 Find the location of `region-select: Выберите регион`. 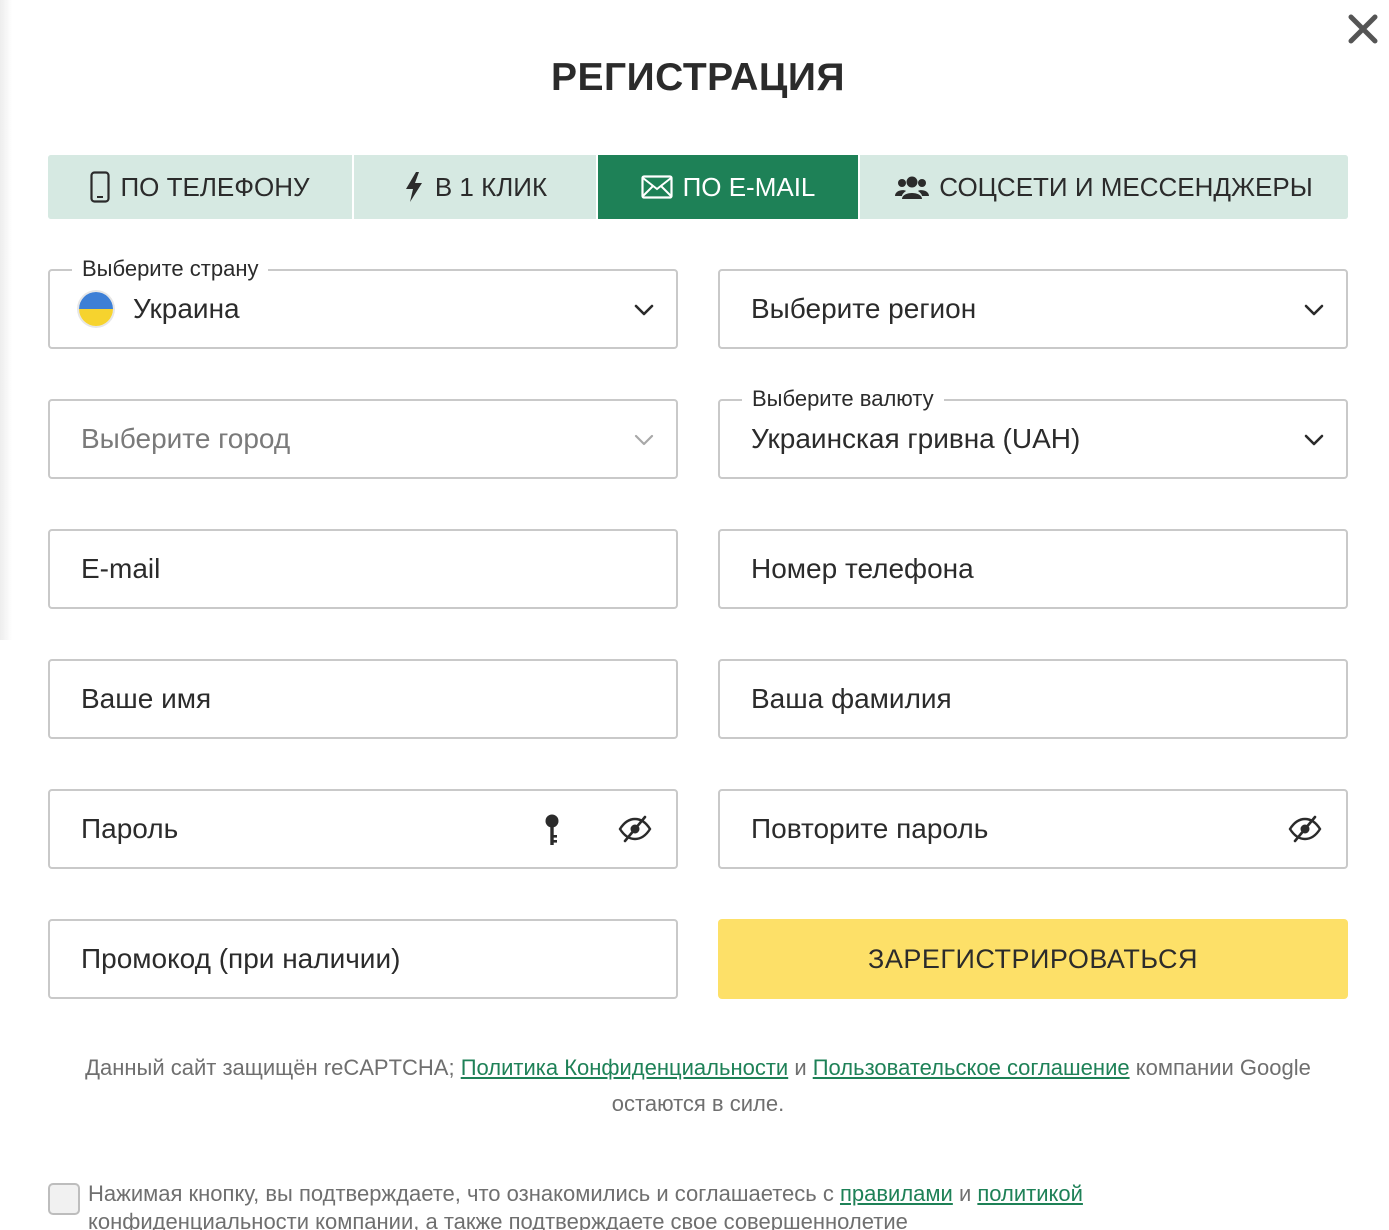

region-select: Выберите регион is located at coordinates (1033, 309).